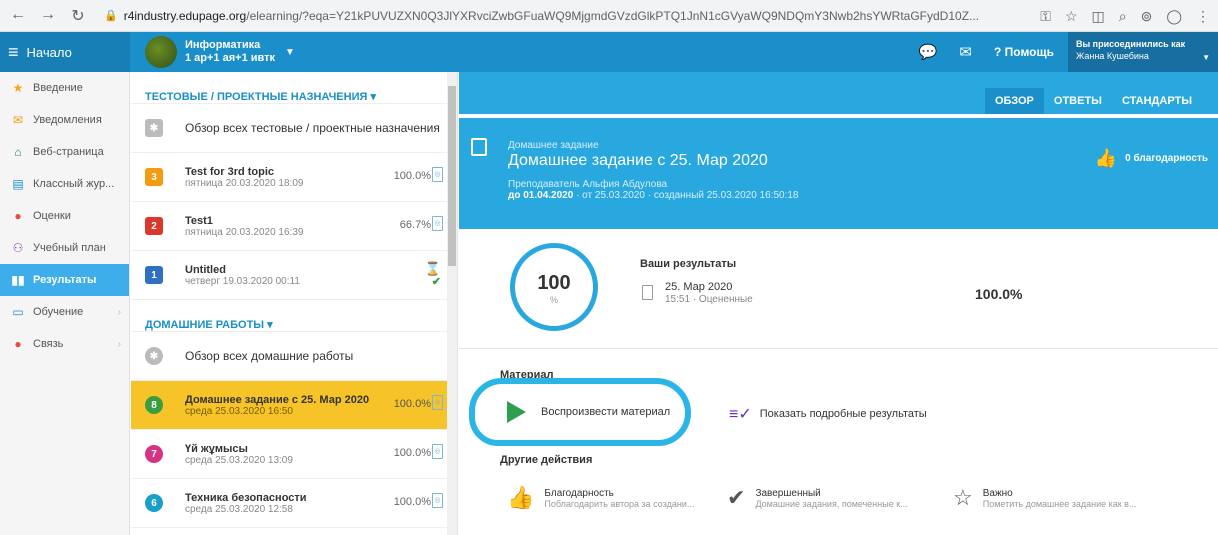 The height and width of the screenshot is (535, 1218). I want to click on chevron-down-icon: ▾, so click(270, 325).